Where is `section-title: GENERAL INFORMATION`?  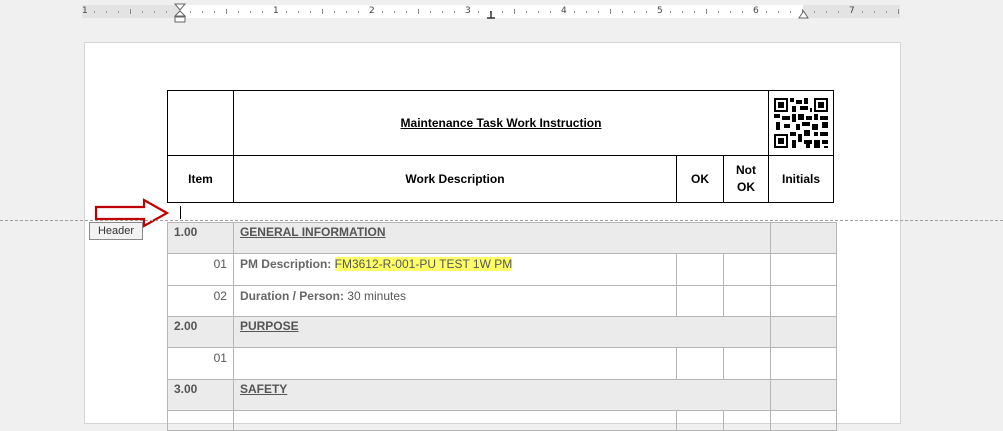 section-title: GENERAL INFORMATION is located at coordinates (502, 238).